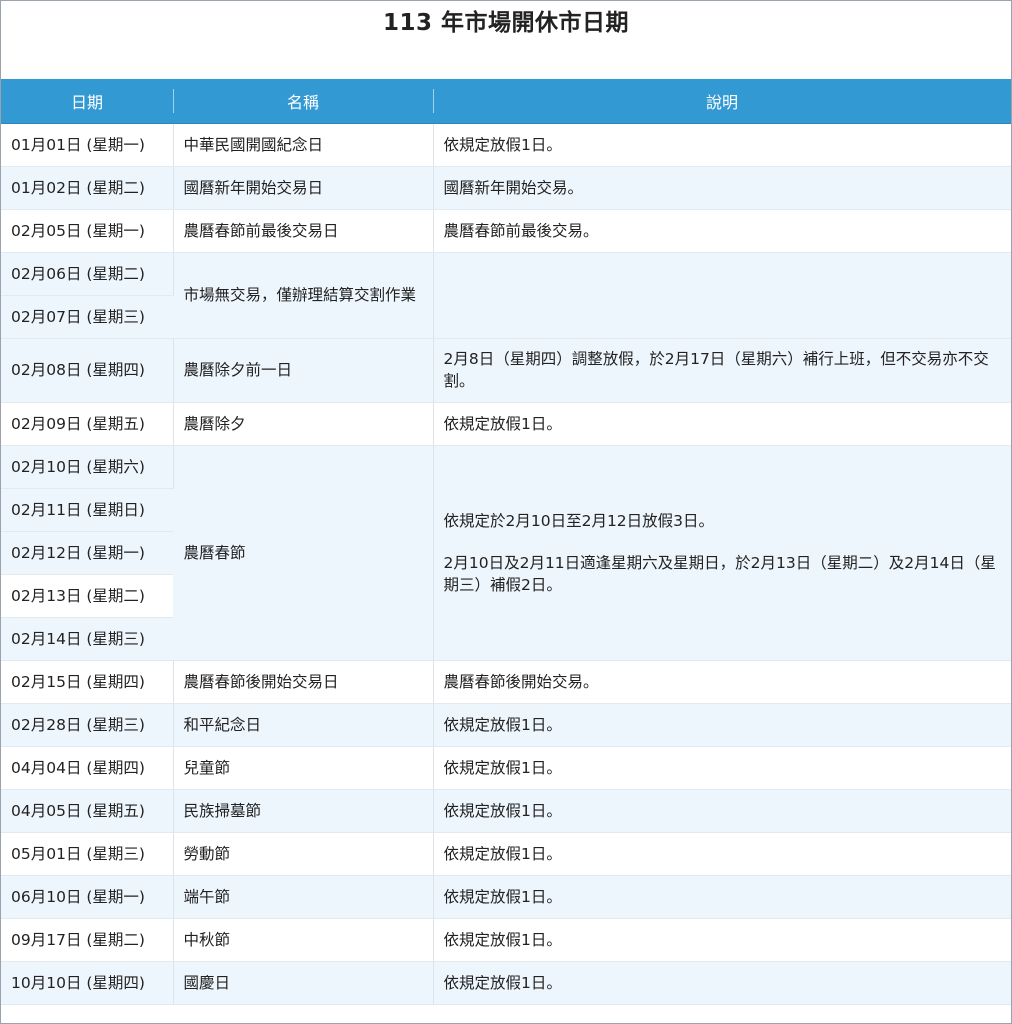 This screenshot has width=1012, height=1024. What do you see at coordinates (303, 983) in the screenshot?
I see `name-cell: 國慶日` at bounding box center [303, 983].